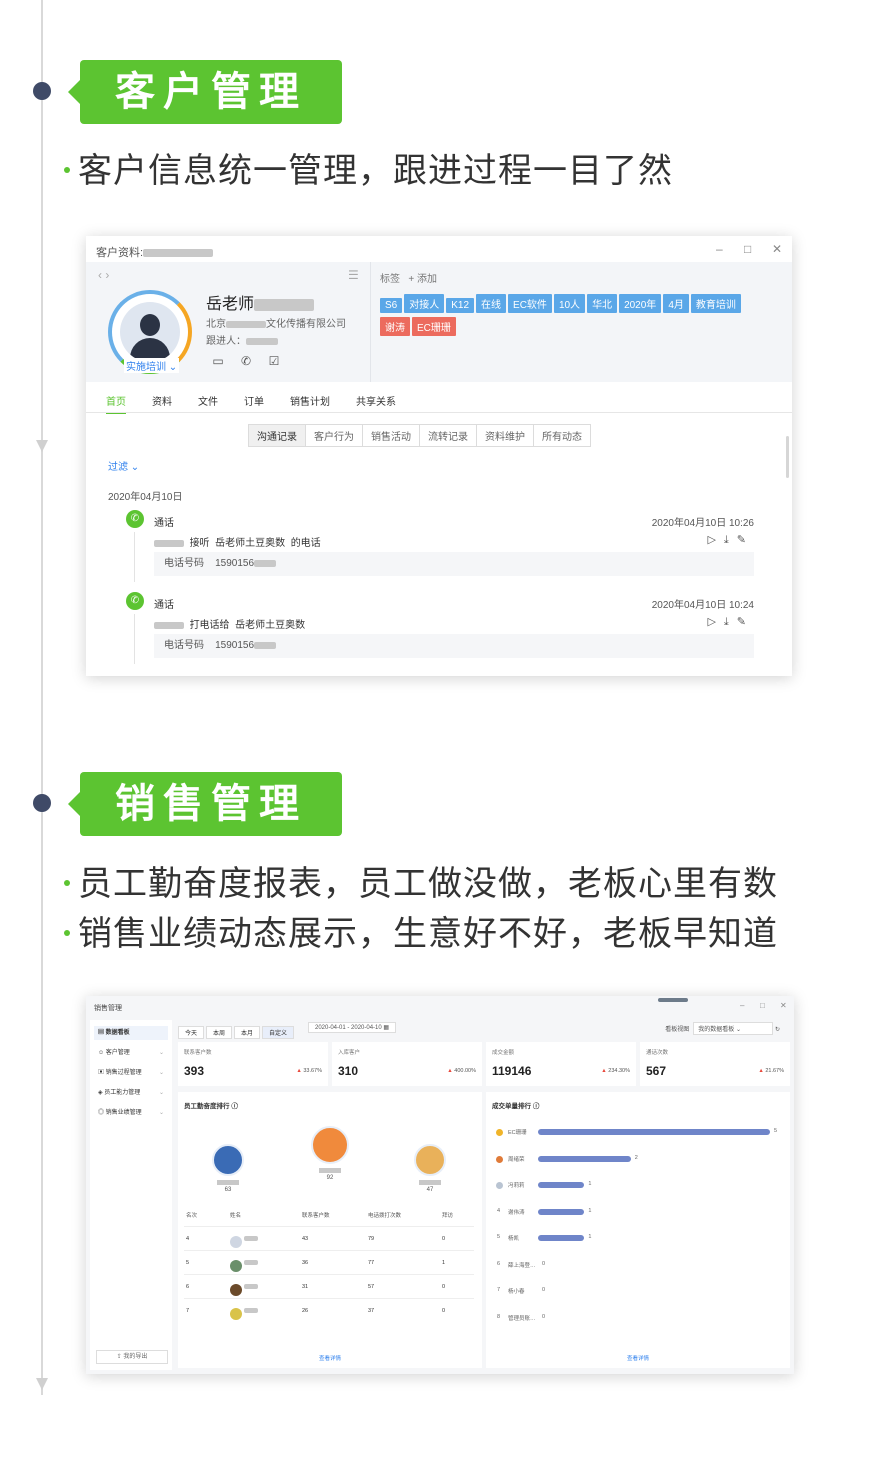 The width and height of the screenshot is (872, 1457). What do you see at coordinates (116, 403) in the screenshot?
I see `tab-home: 首页` at bounding box center [116, 403].